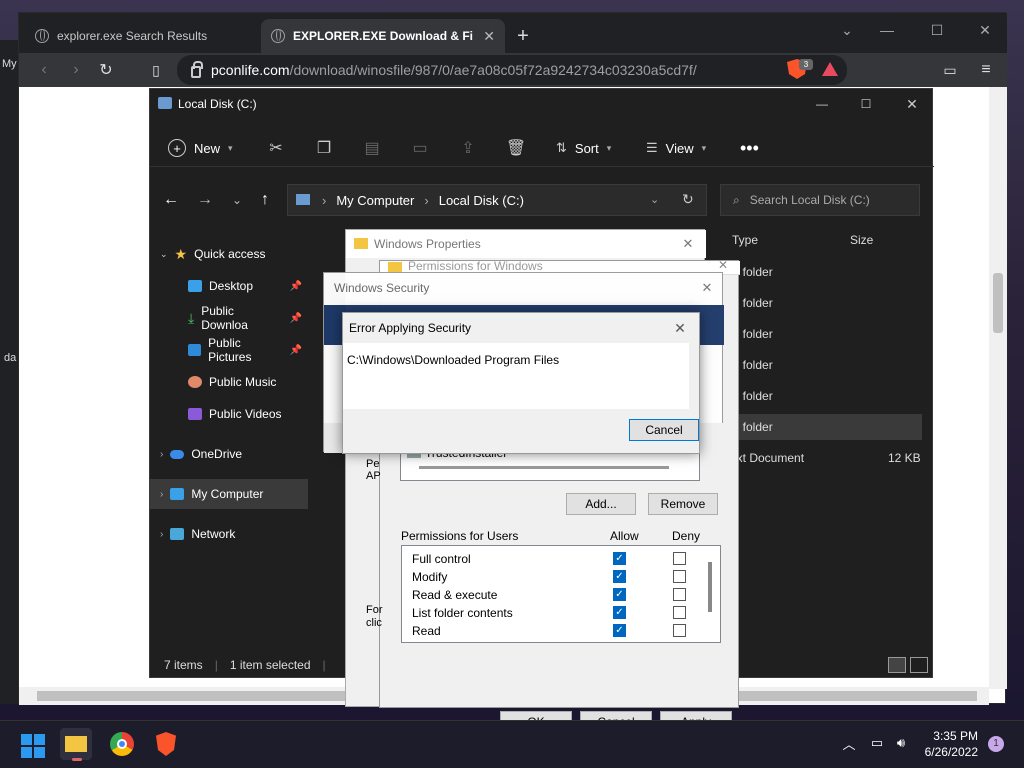 The width and height of the screenshot is (1024, 768). What do you see at coordinates (676, 148) in the screenshot?
I see `view-button: ☰ View ▾` at bounding box center [676, 148].